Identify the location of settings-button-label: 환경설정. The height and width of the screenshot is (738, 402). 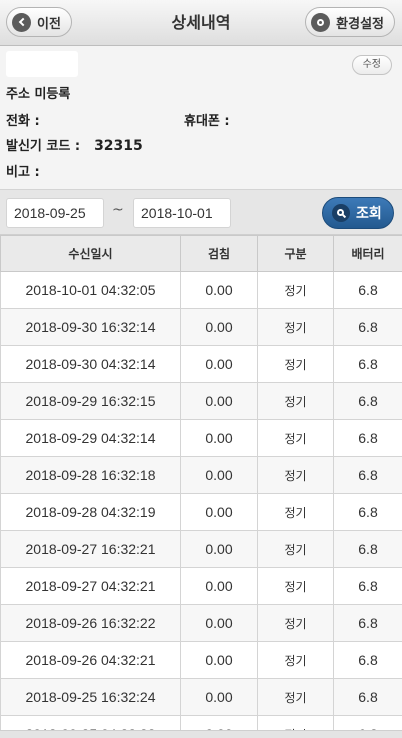
(360, 24).